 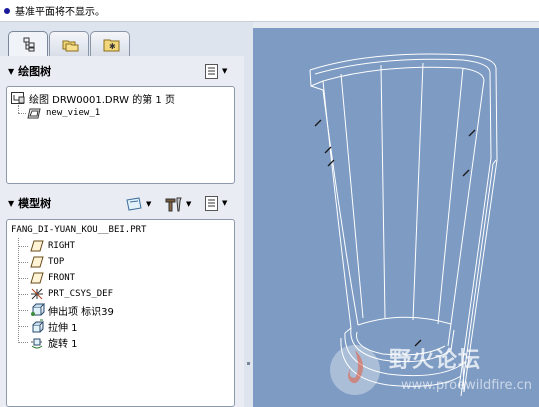 What do you see at coordinates (7, 10) in the screenshot?
I see `message-bullet-icon` at bounding box center [7, 10].